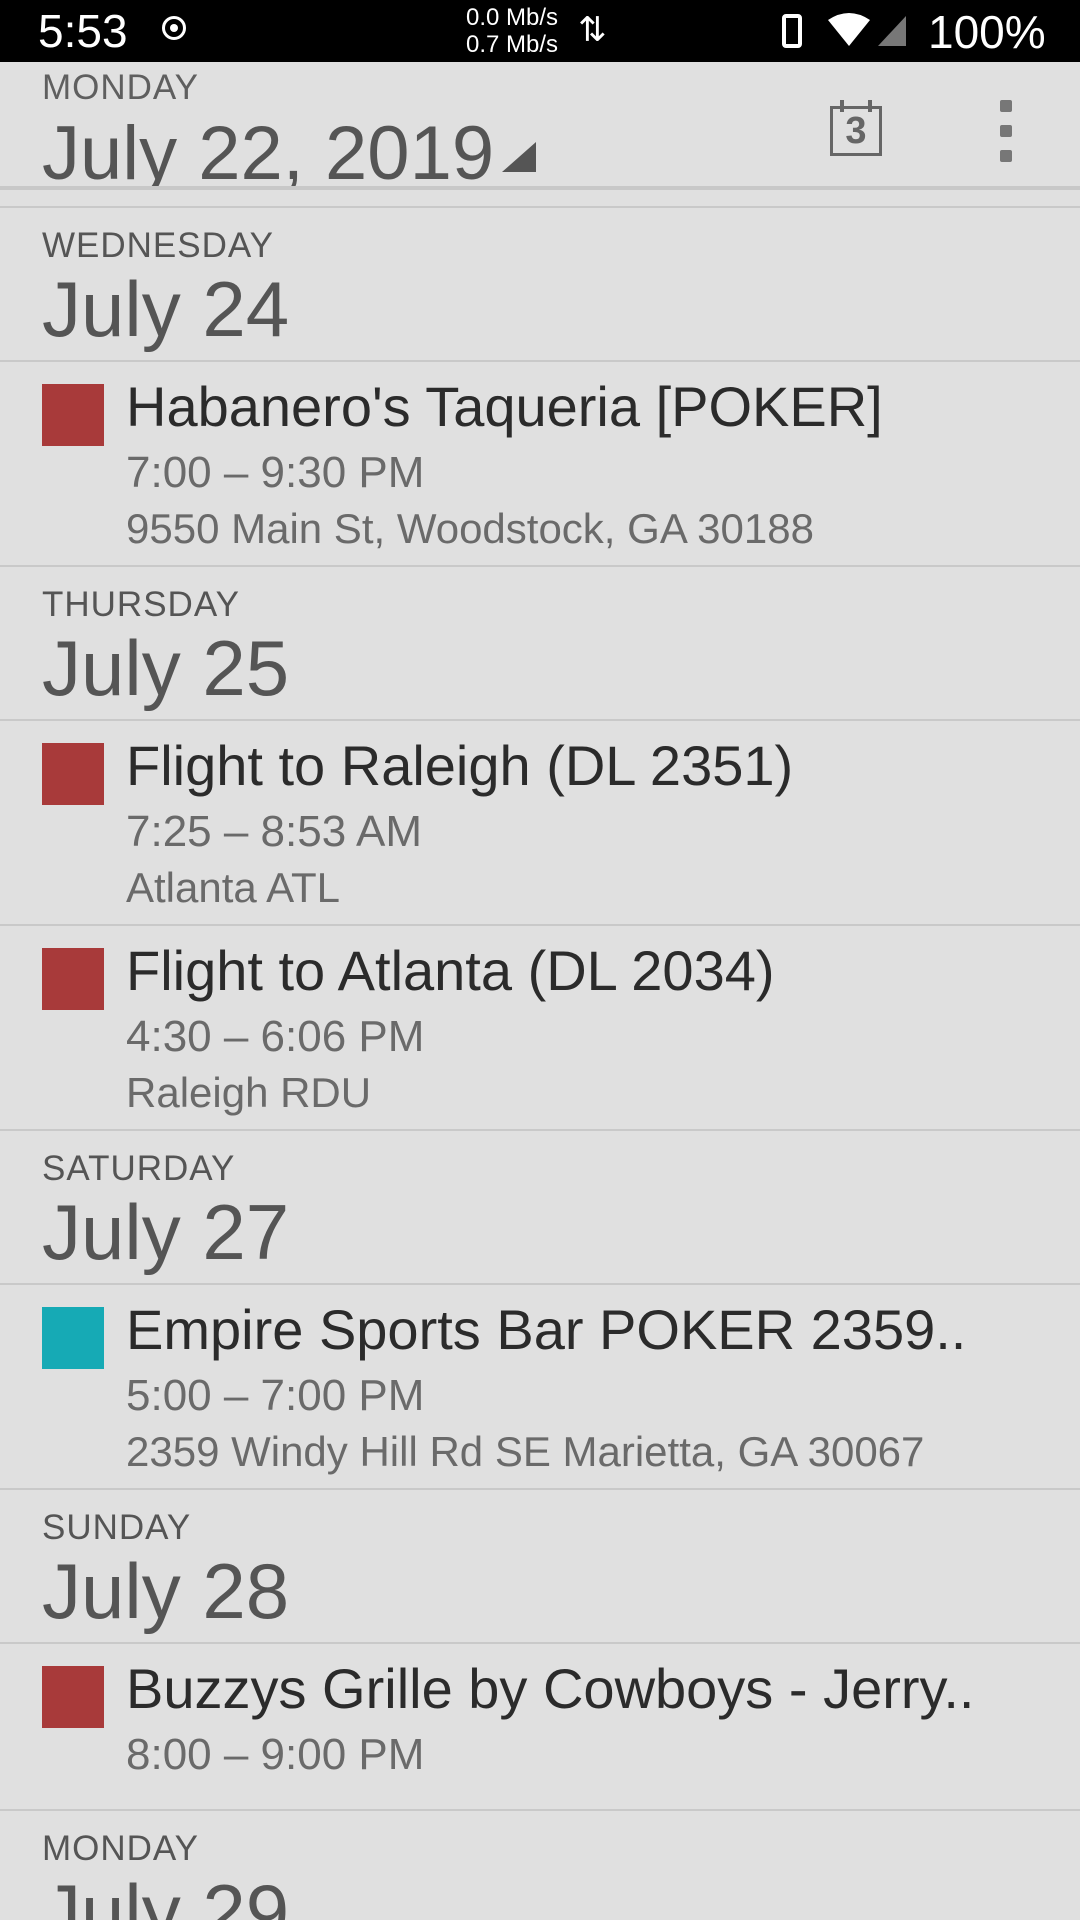 This screenshot has width=1080, height=1920. I want to click on day-header: MONDAY July 29, so click(540, 1865).